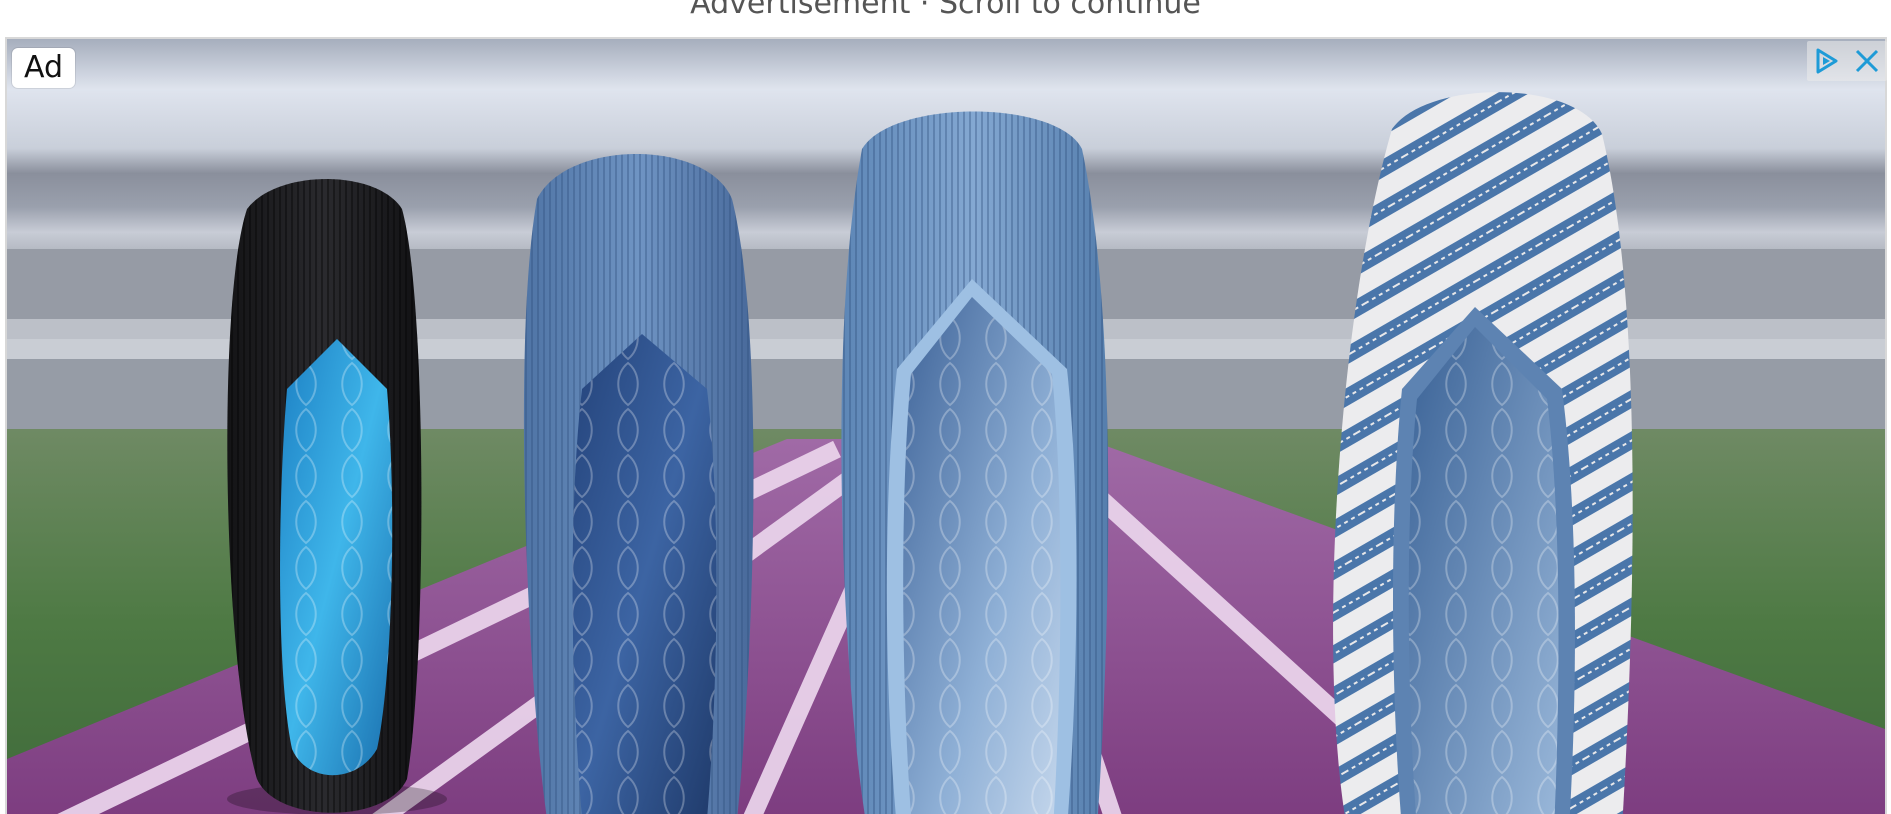 This screenshot has height=814, width=1891. I want to click on shoe-striped, so click(1483, 453).